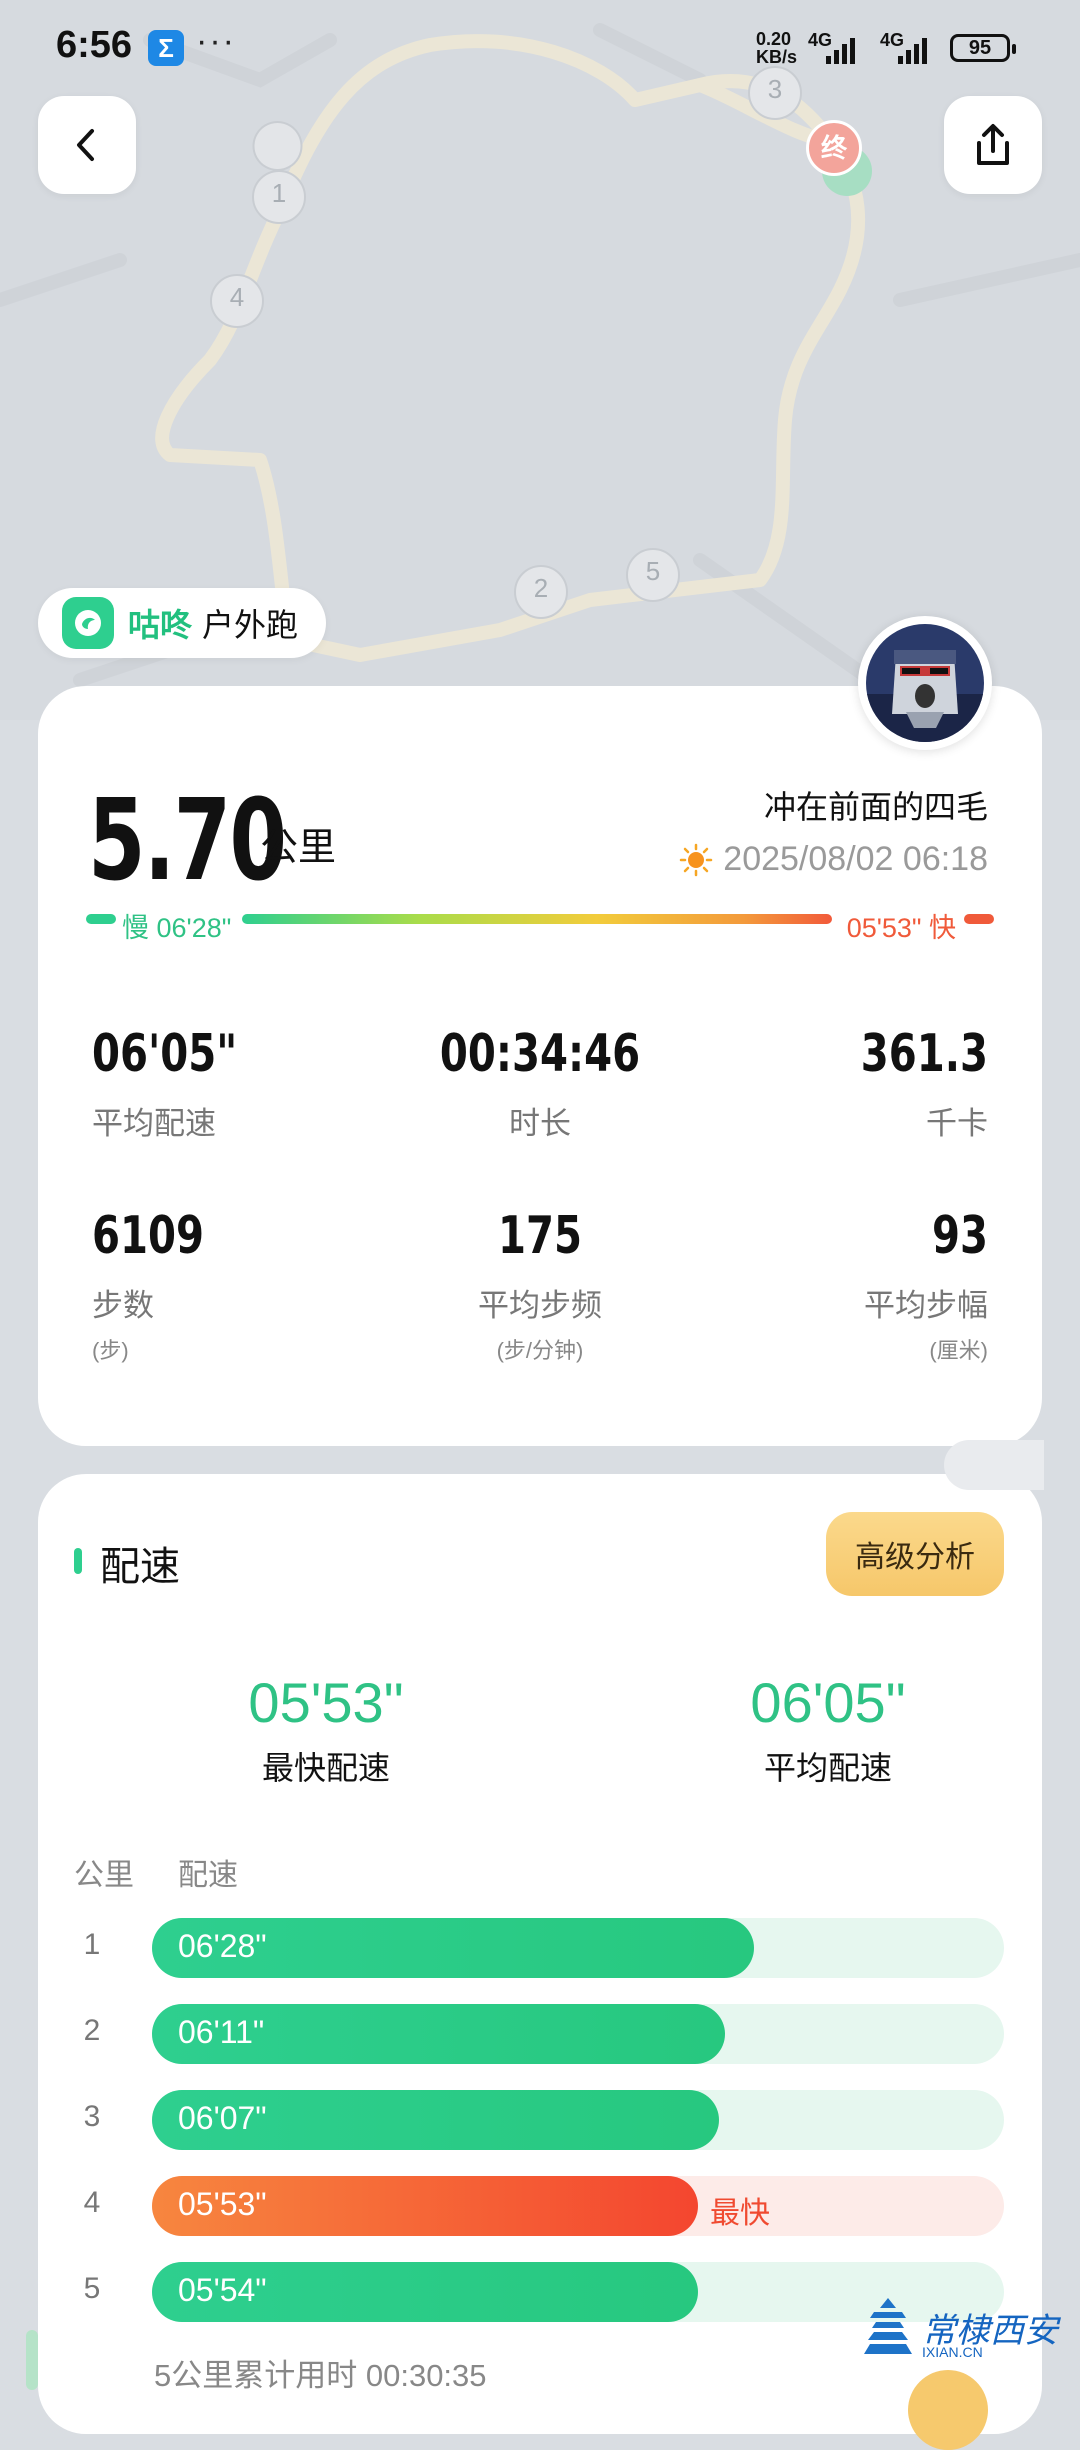 The image size is (1080, 2450). What do you see at coordinates (875, 807) in the screenshot?
I see `user-name: 冲在前面的四毛` at bounding box center [875, 807].